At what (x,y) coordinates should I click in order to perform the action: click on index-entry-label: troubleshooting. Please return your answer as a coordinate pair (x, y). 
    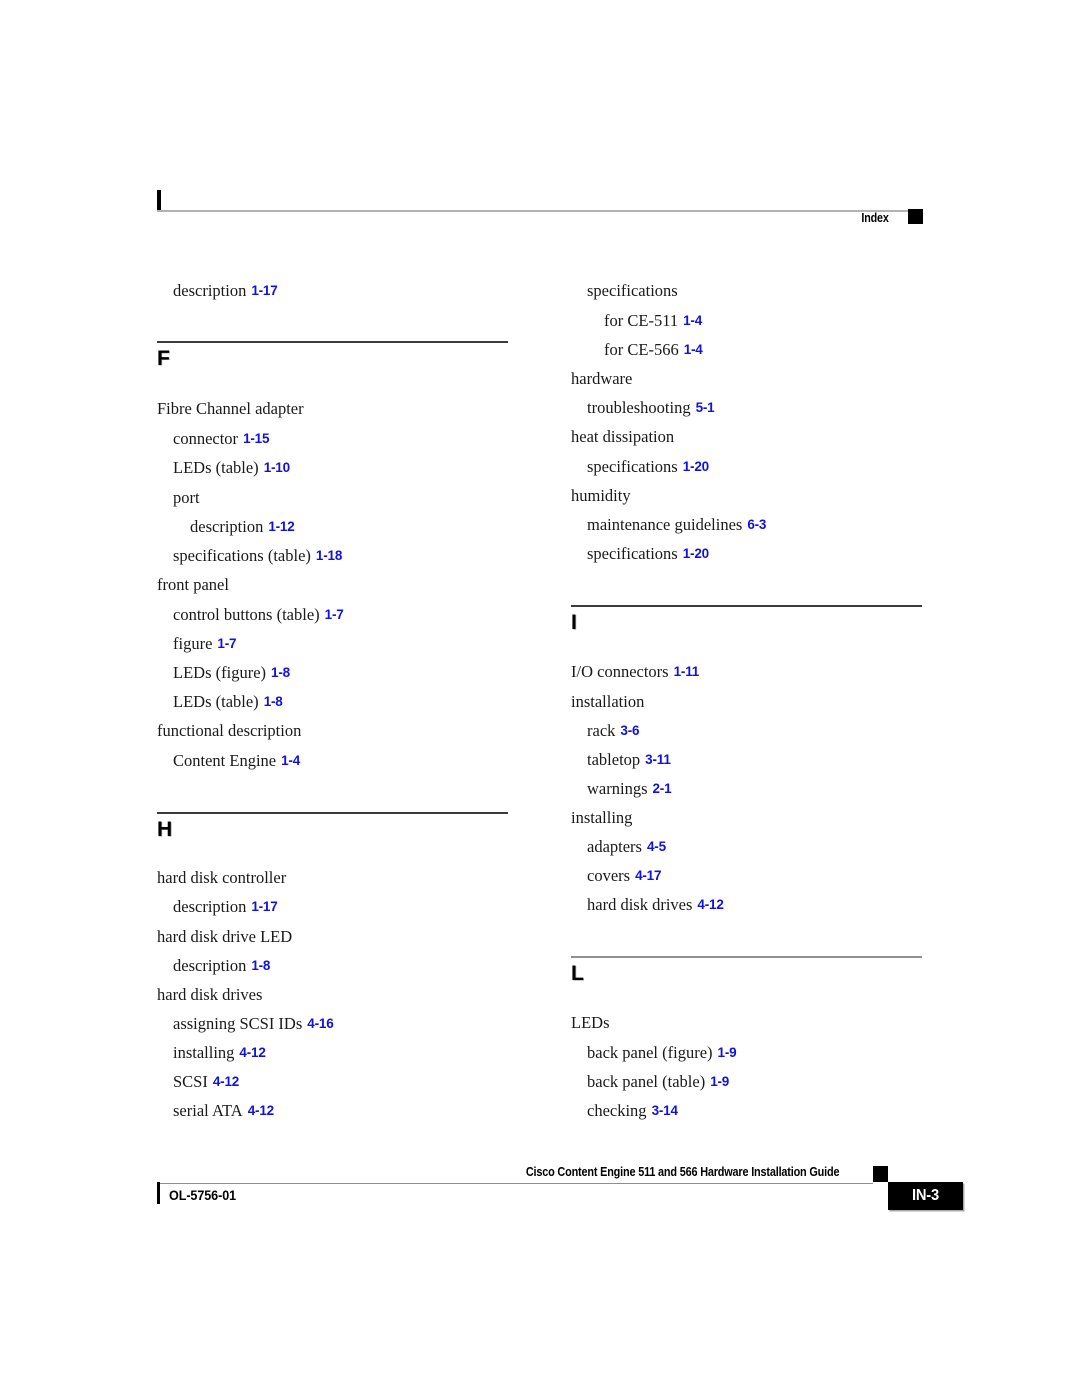
    Looking at the image, I should click on (639, 407).